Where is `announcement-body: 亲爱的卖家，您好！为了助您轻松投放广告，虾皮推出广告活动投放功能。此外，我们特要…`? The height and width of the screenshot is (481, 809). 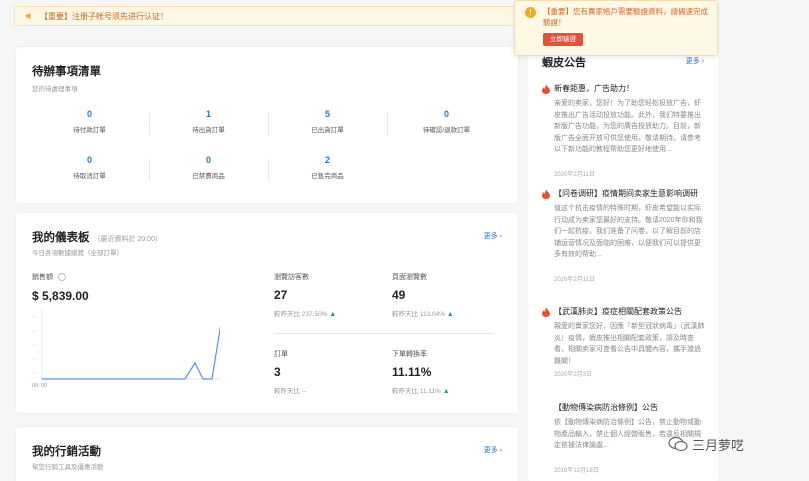
announcement-body: 亲爱的卖家，您好！为了助您轻松投放广告，虾皮推出广告活动投放功能。此外，我们特要… is located at coordinates (627, 126).